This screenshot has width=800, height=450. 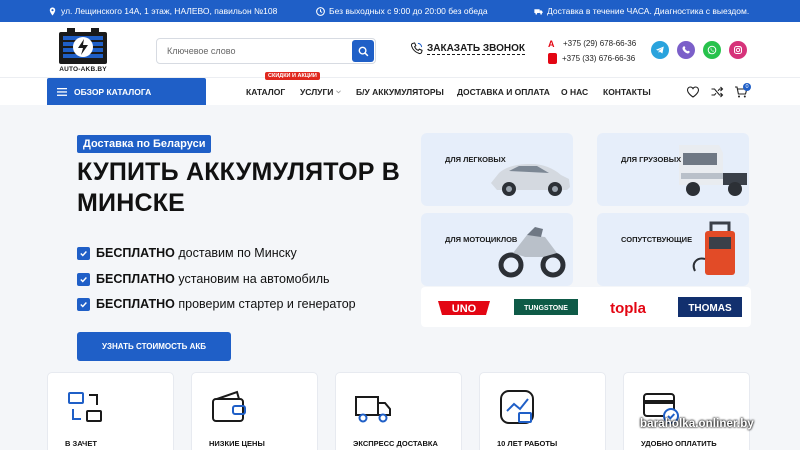 I want to click on clock-icon, so click(x=320, y=11).